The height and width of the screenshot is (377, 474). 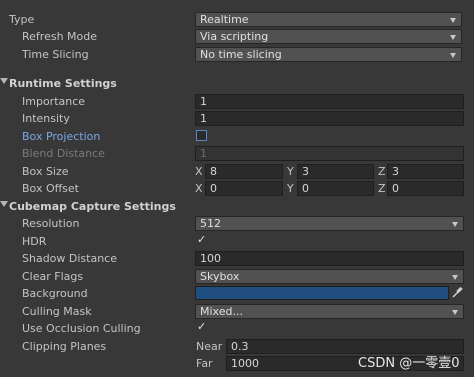 I want to click on box-size-z-field: 3, so click(x=425, y=171).